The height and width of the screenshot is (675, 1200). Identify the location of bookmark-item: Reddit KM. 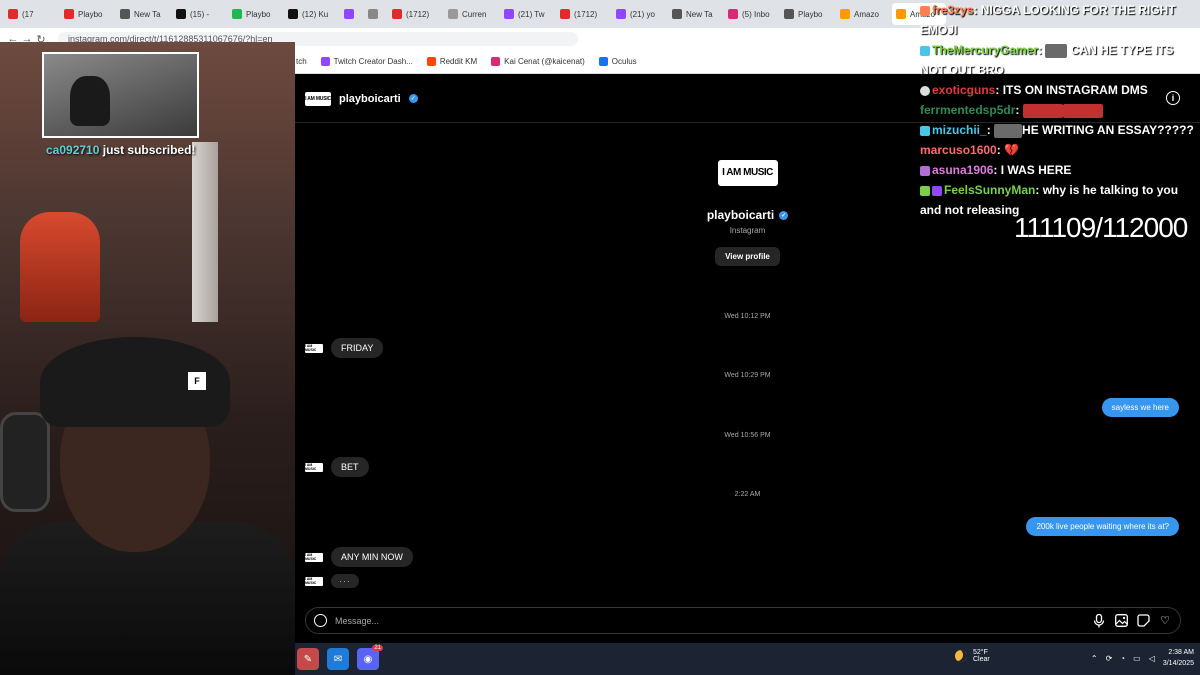
(452, 61).